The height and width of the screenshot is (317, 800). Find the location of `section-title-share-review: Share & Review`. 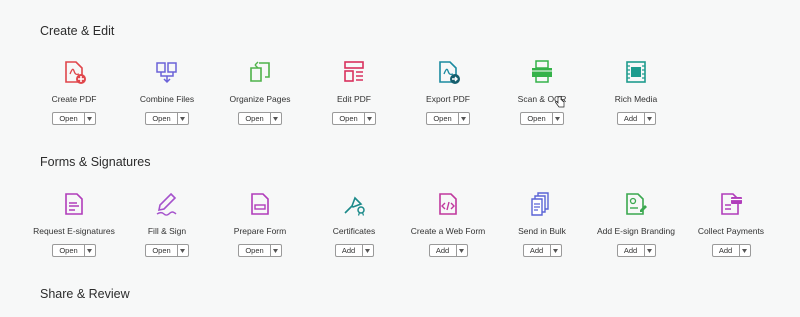

section-title-share-review: Share & Review is located at coordinates (85, 294).